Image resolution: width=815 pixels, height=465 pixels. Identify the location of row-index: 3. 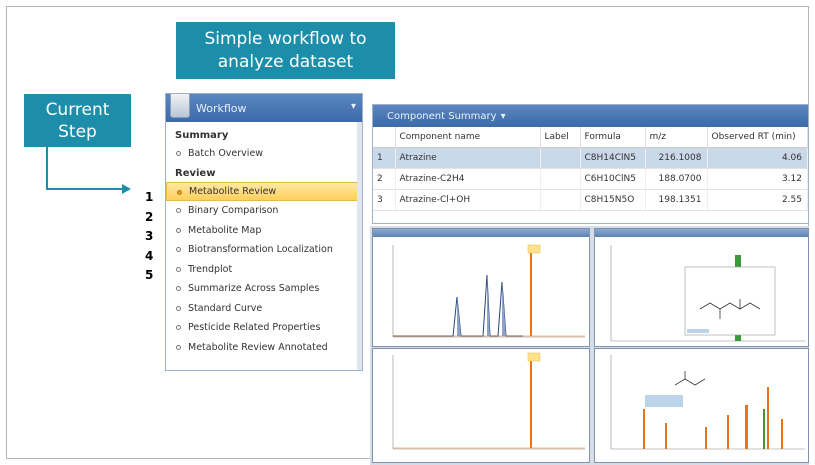
(384, 200).